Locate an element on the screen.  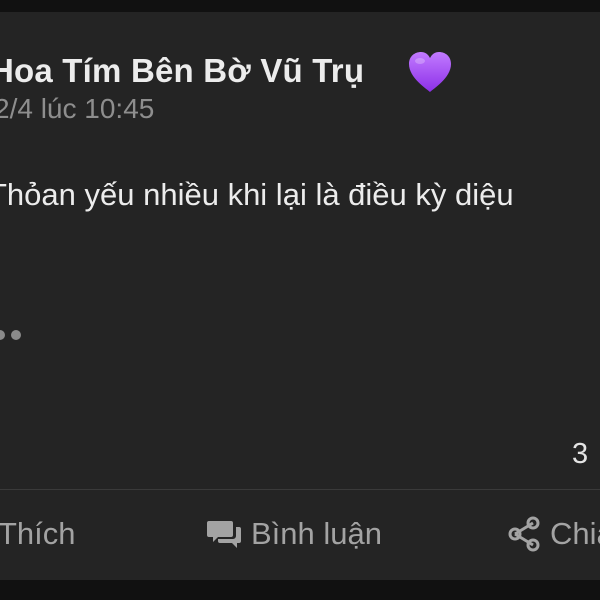
share-button: Chia sẻ is located at coordinates (553, 534).